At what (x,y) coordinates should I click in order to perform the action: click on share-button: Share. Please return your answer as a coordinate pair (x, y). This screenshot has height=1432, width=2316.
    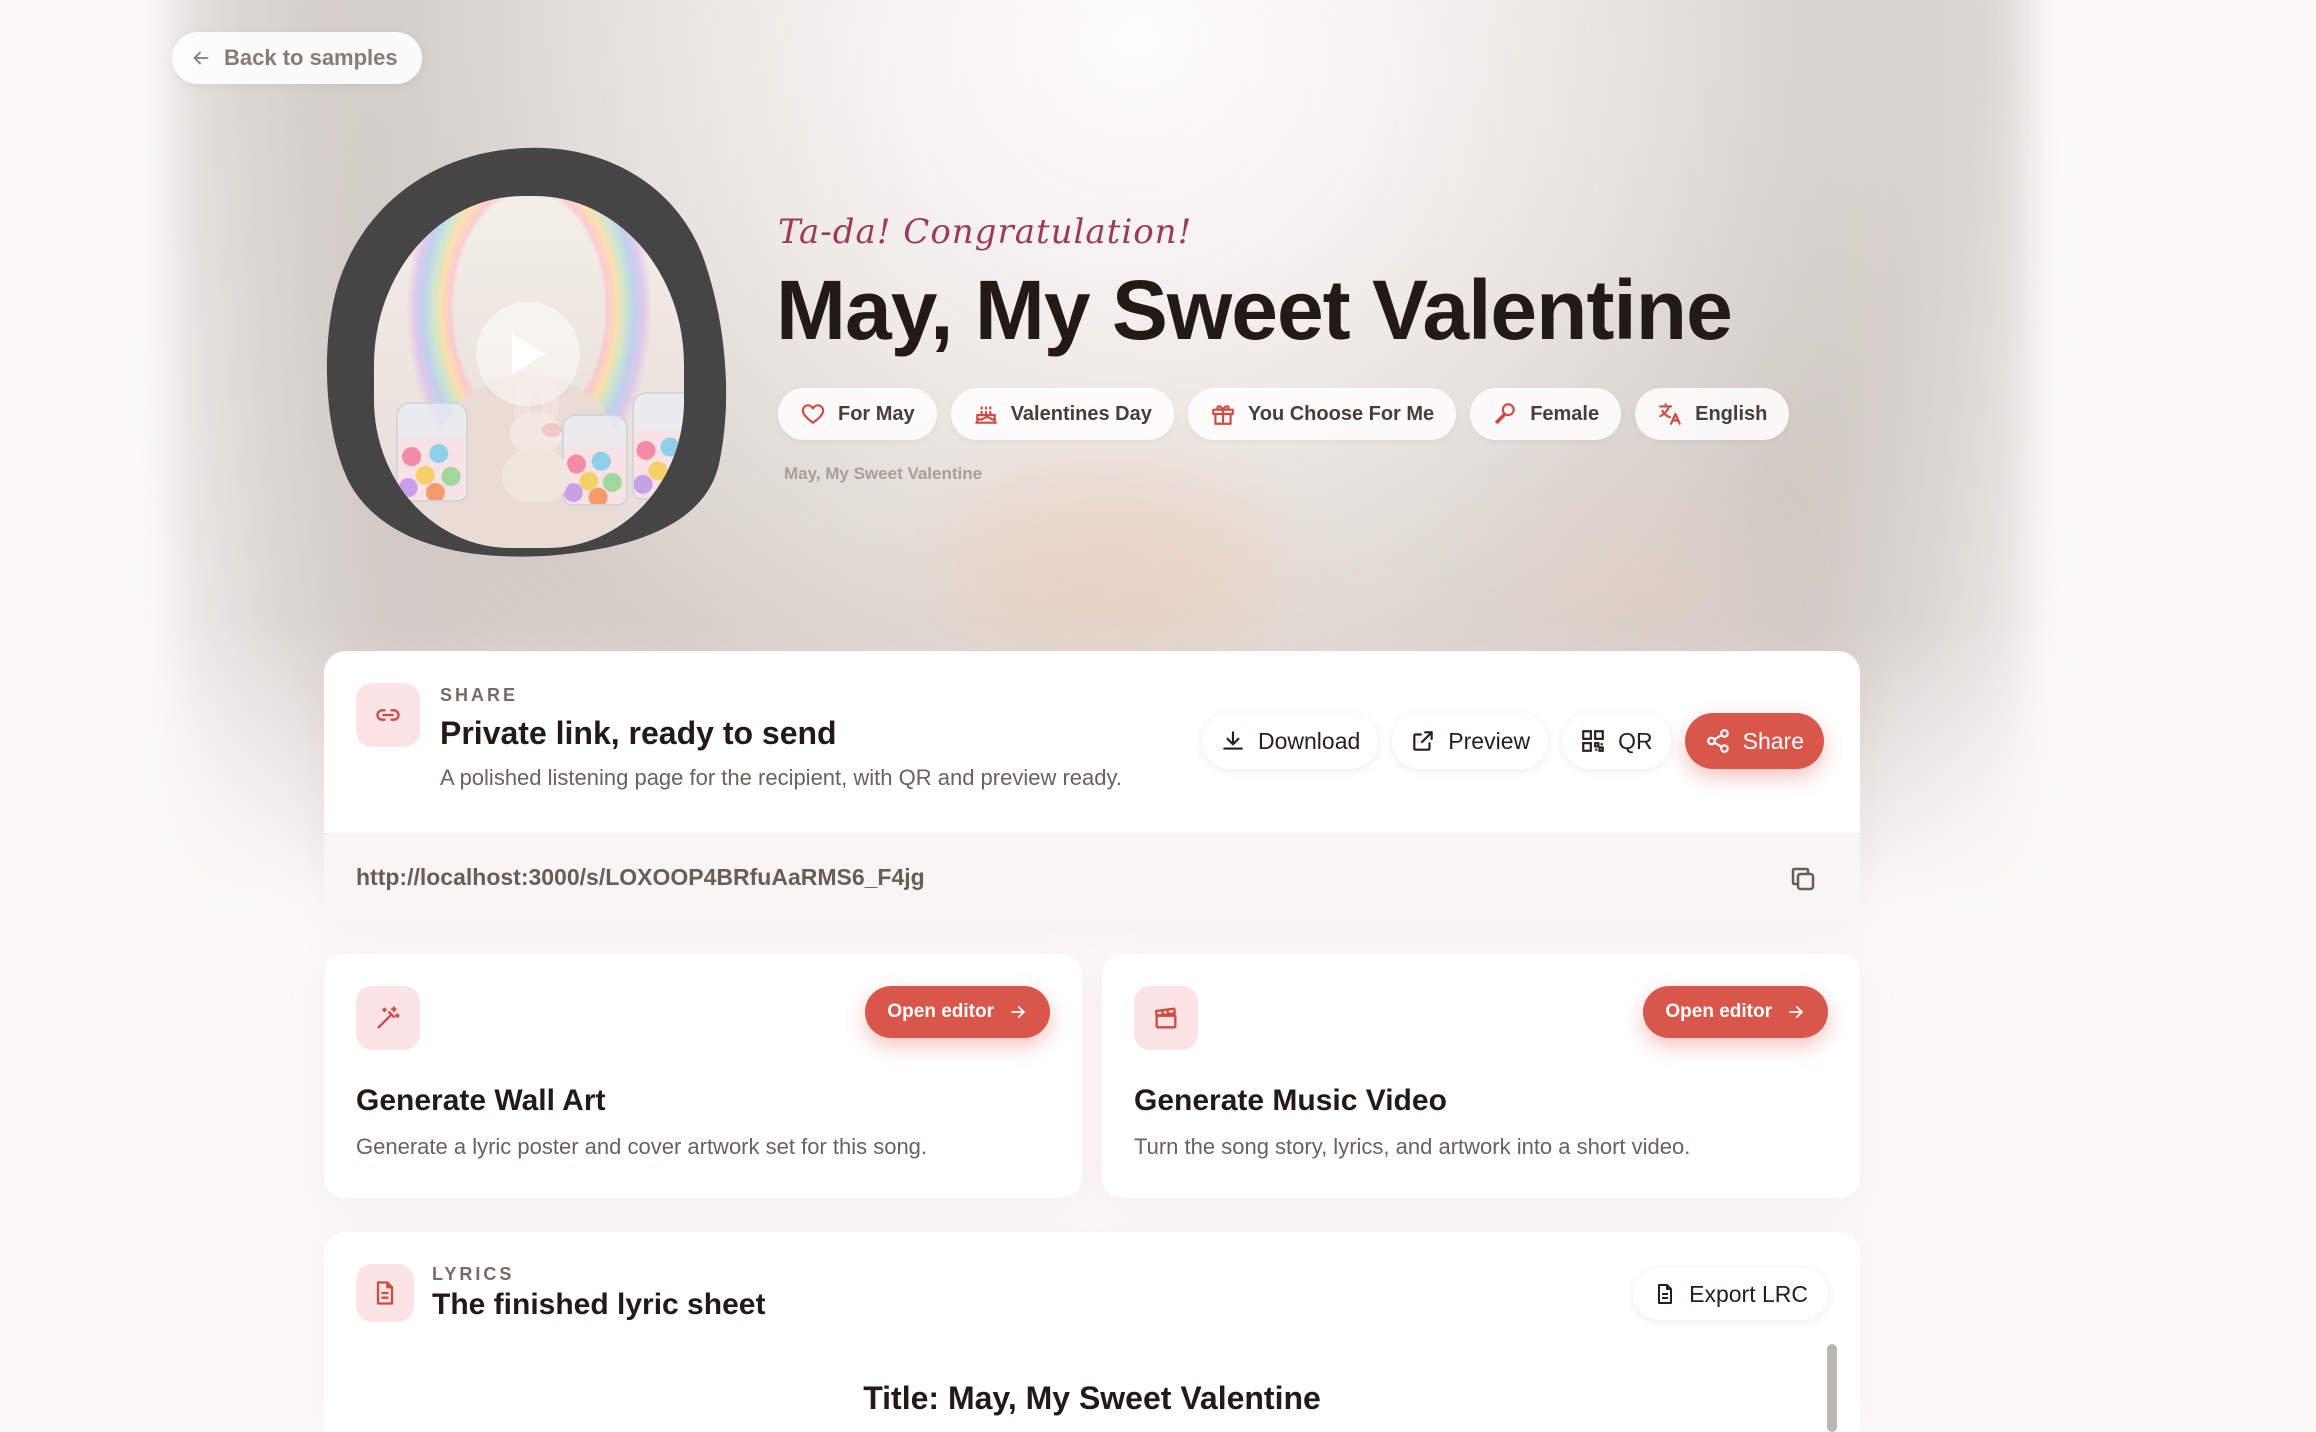
    Looking at the image, I should click on (1754, 741).